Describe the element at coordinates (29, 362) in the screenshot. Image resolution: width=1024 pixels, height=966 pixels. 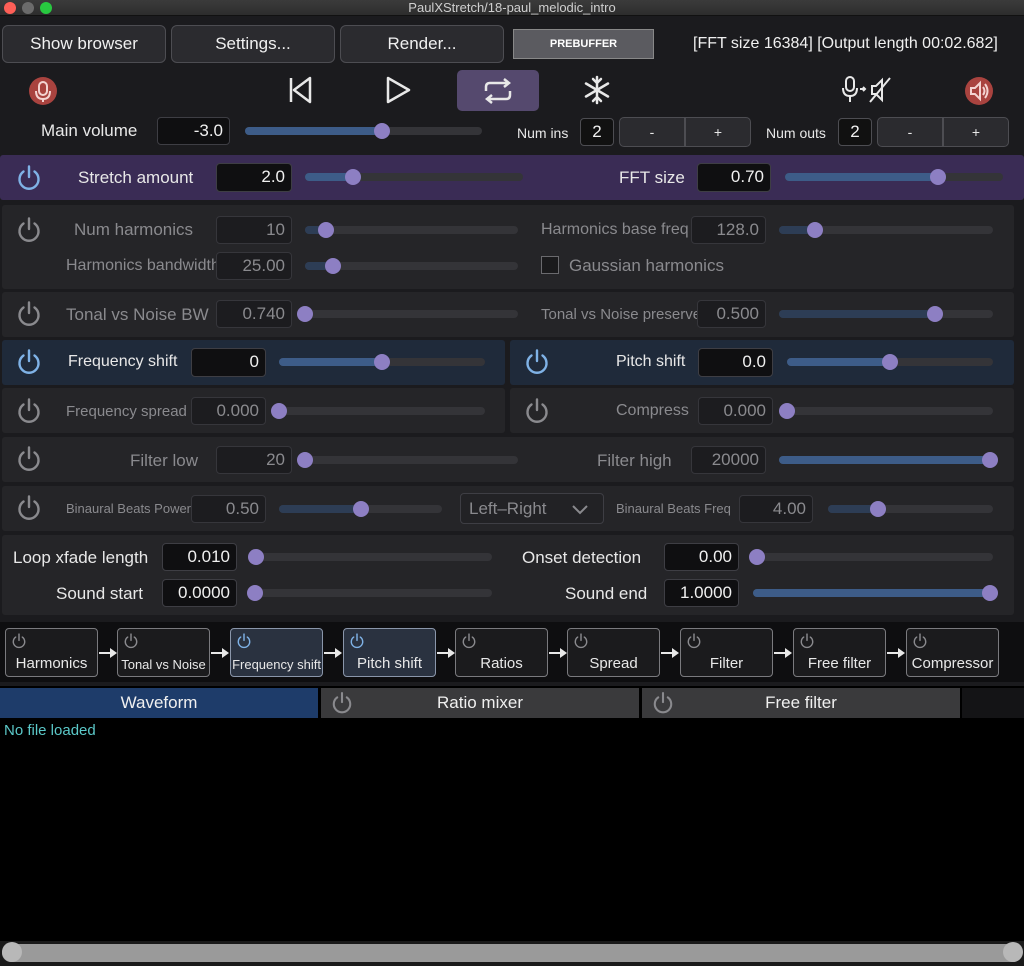
I see `frequency-shift-power-icon` at that location.